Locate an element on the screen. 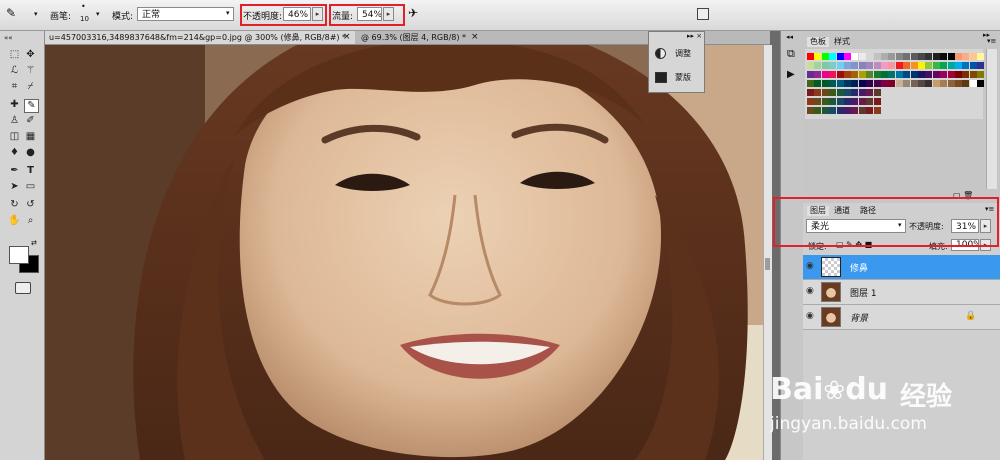  tab-styles: 样式 is located at coordinates (842, 42).